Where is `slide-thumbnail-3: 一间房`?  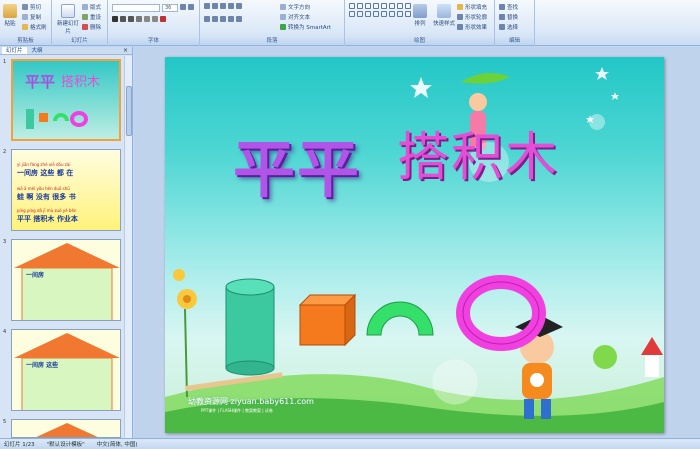 slide-thumbnail-3: 一间房 is located at coordinates (66, 280).